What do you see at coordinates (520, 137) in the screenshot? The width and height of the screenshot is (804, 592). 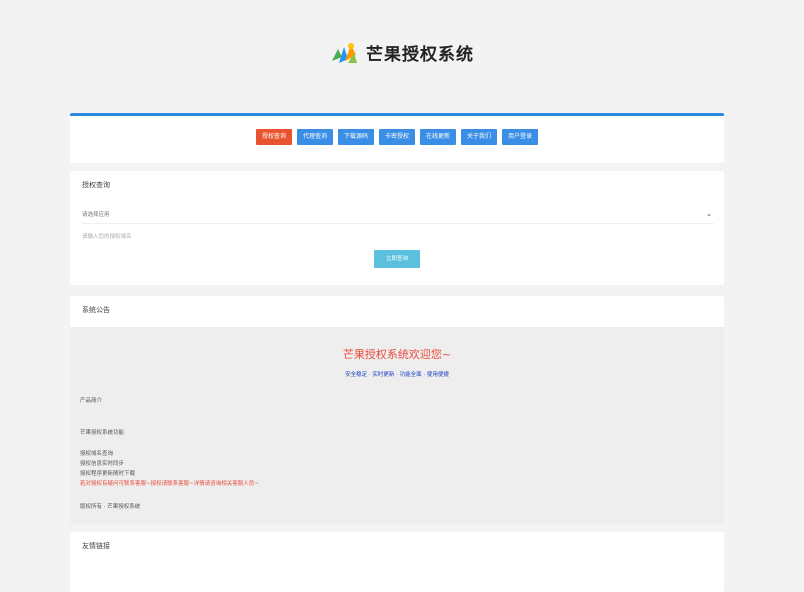 I see `nav-user-login: 用户登录` at bounding box center [520, 137].